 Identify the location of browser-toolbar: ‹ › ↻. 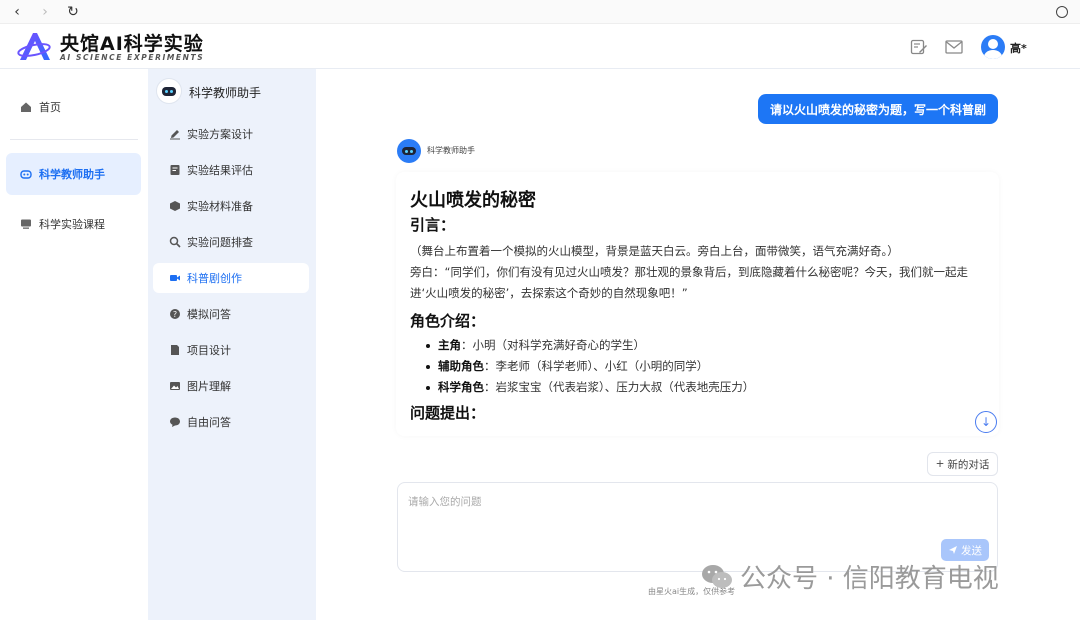
(540, 12).